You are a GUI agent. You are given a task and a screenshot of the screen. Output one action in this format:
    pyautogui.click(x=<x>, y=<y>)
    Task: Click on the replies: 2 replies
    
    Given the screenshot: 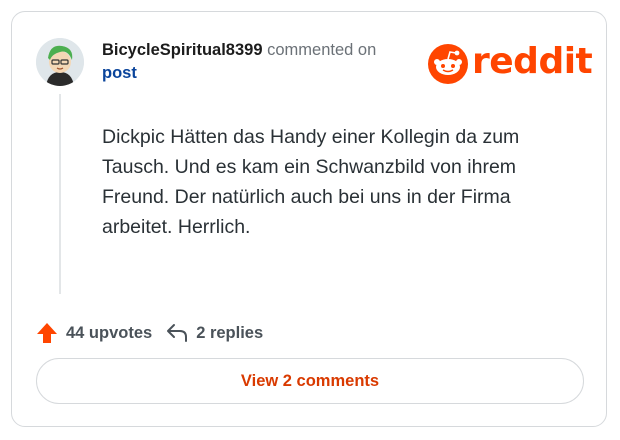 What is the action you would take?
    pyautogui.click(x=214, y=333)
    